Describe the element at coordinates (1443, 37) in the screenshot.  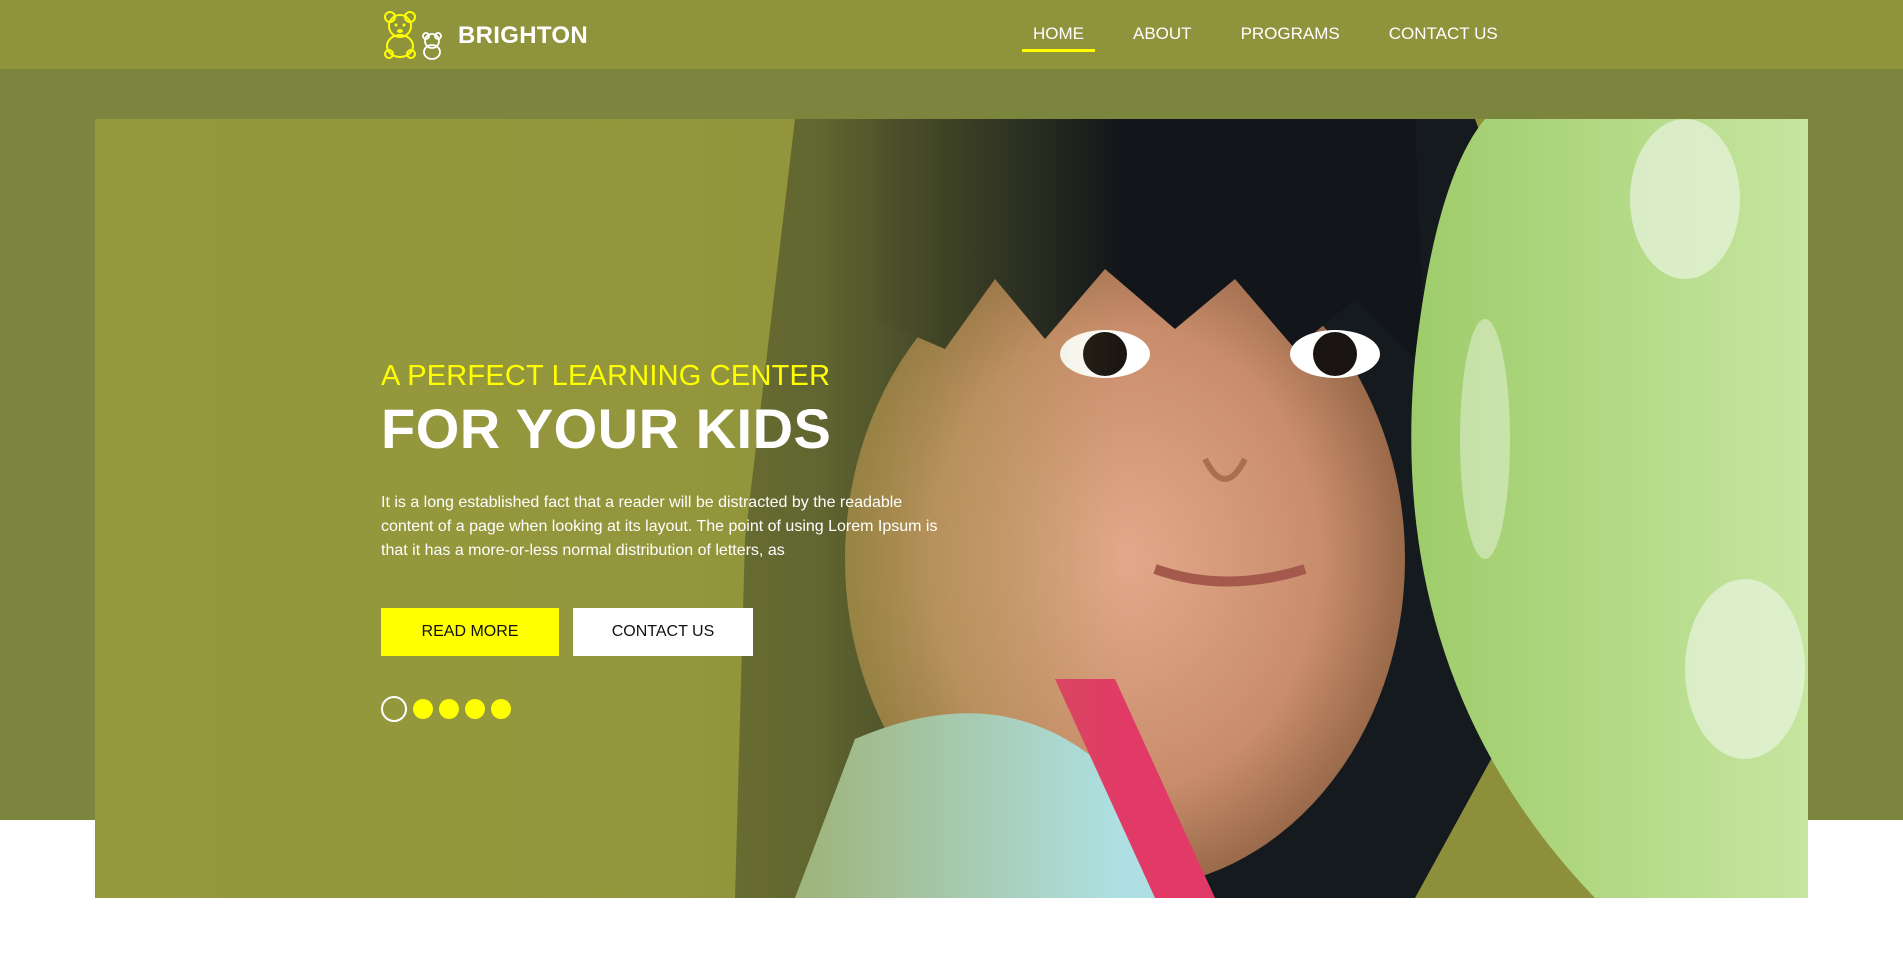
I see `nav-item-contact-us: CONTACT US` at that location.